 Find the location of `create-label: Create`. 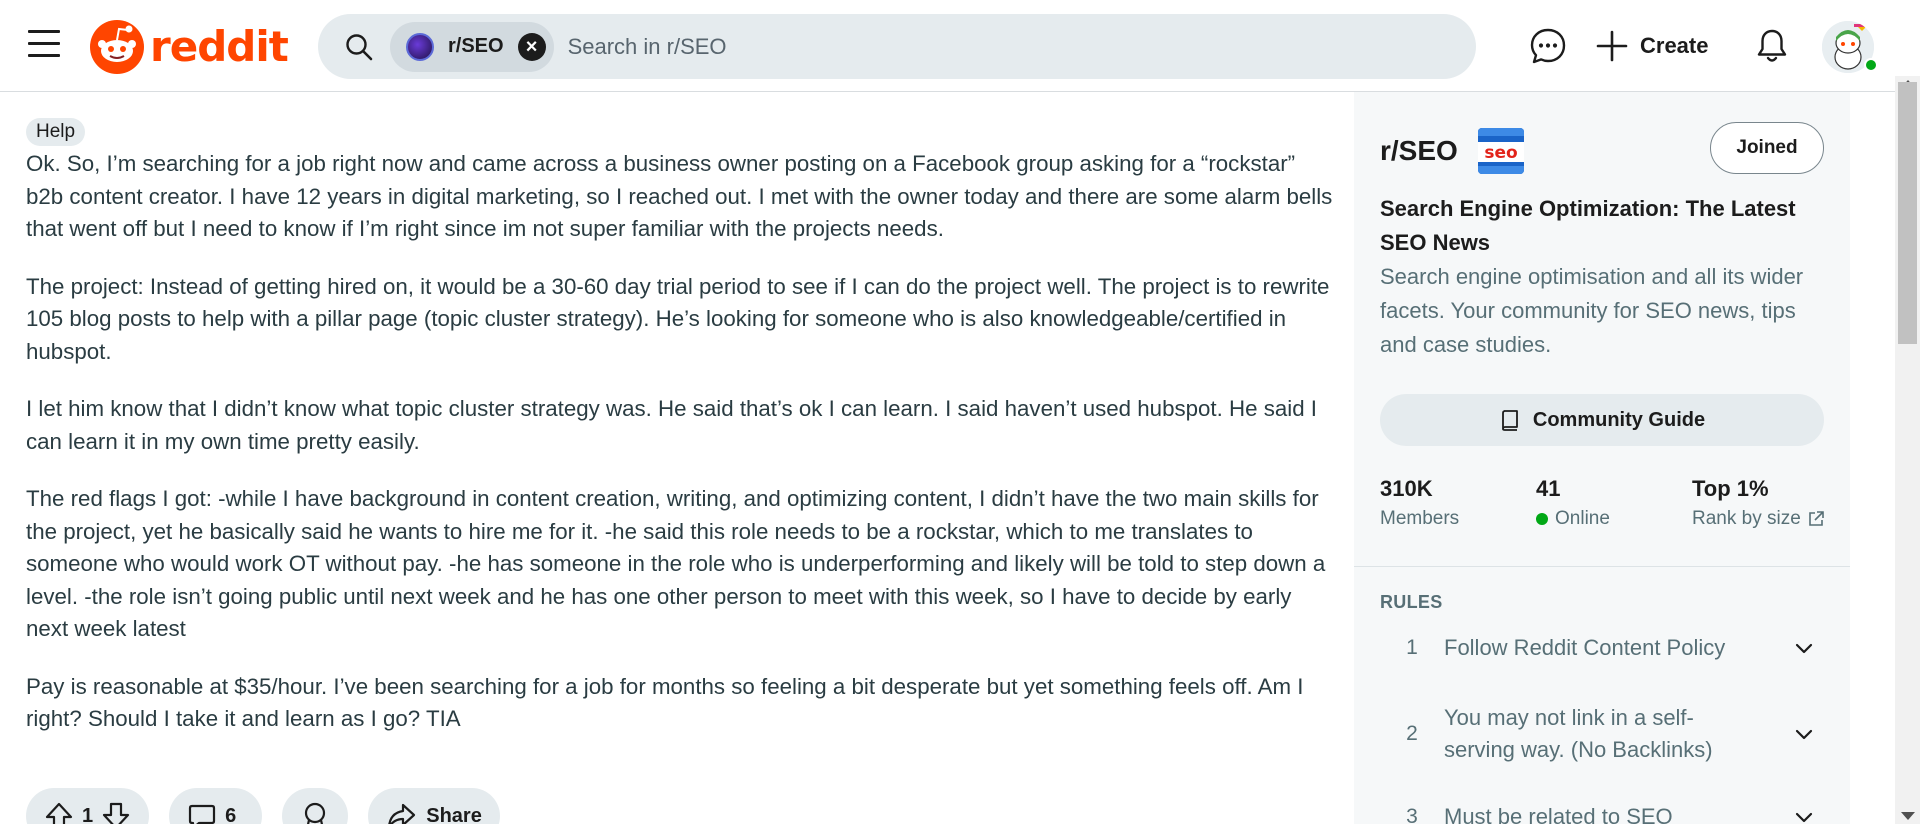

create-label: Create is located at coordinates (1674, 45).